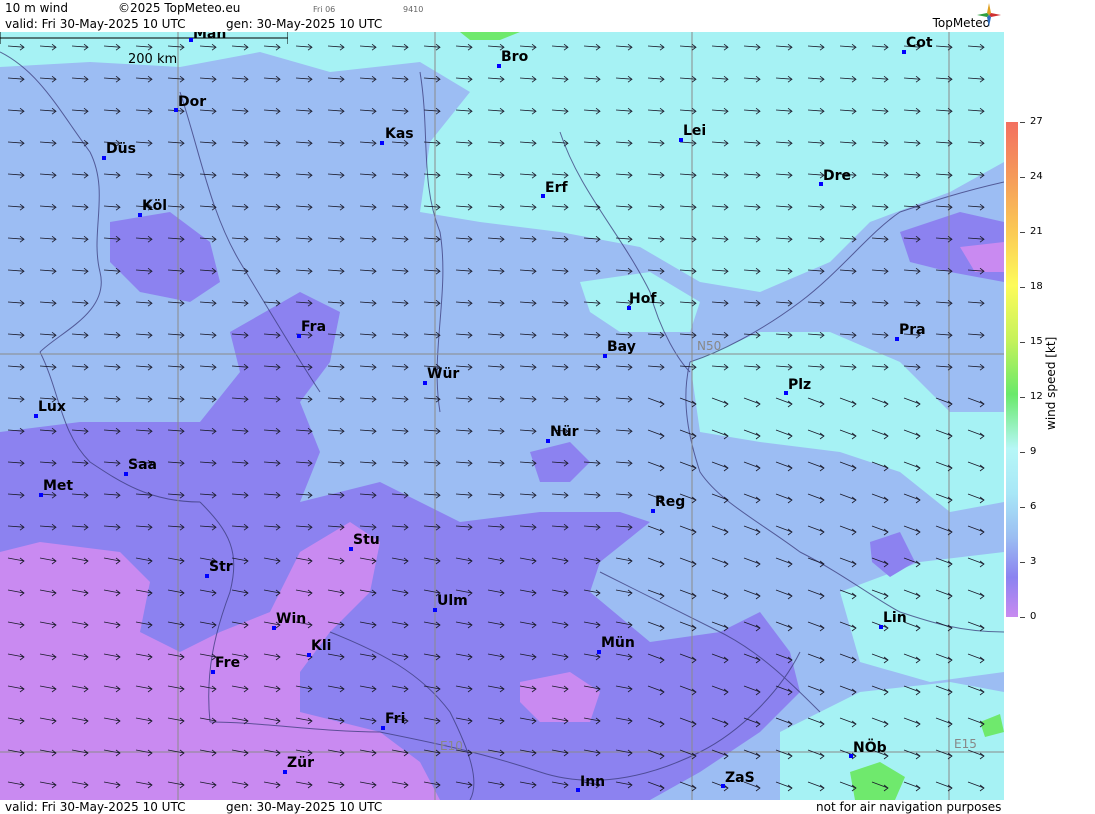 The width and height of the screenshot is (1095, 814). Describe the element at coordinates (209, 37) in the screenshot. I see `city-label: Man` at that location.